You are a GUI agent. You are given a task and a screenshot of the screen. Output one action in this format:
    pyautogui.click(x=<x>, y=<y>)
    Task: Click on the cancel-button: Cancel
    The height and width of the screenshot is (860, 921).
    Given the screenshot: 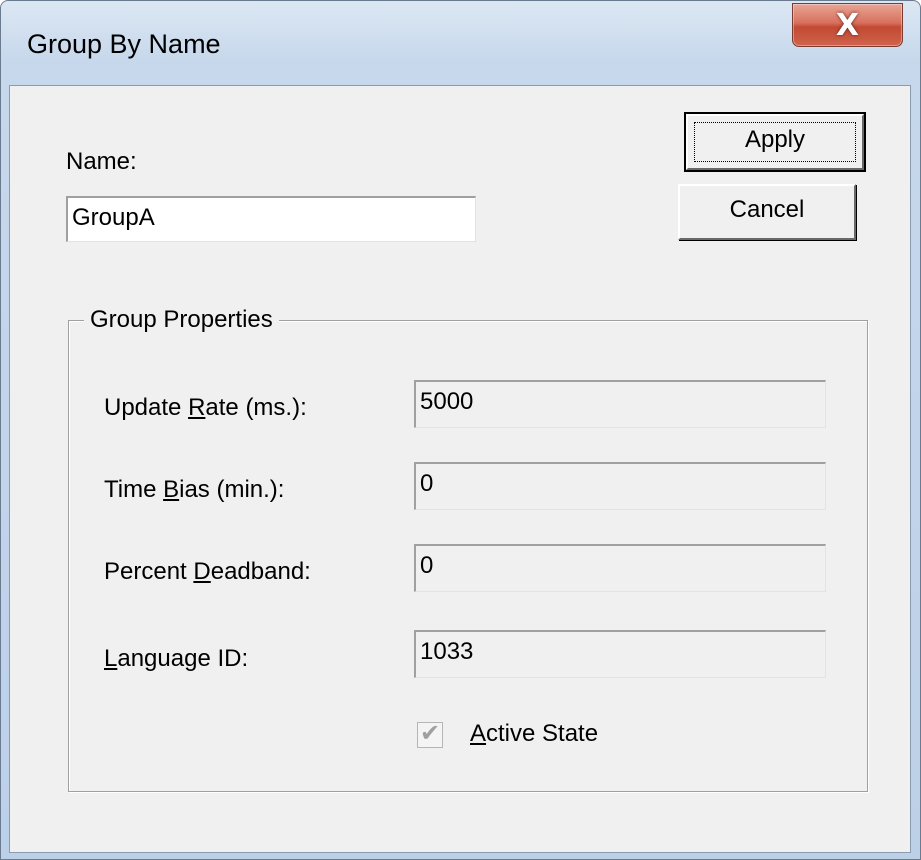 What is the action you would take?
    pyautogui.click(x=767, y=212)
    